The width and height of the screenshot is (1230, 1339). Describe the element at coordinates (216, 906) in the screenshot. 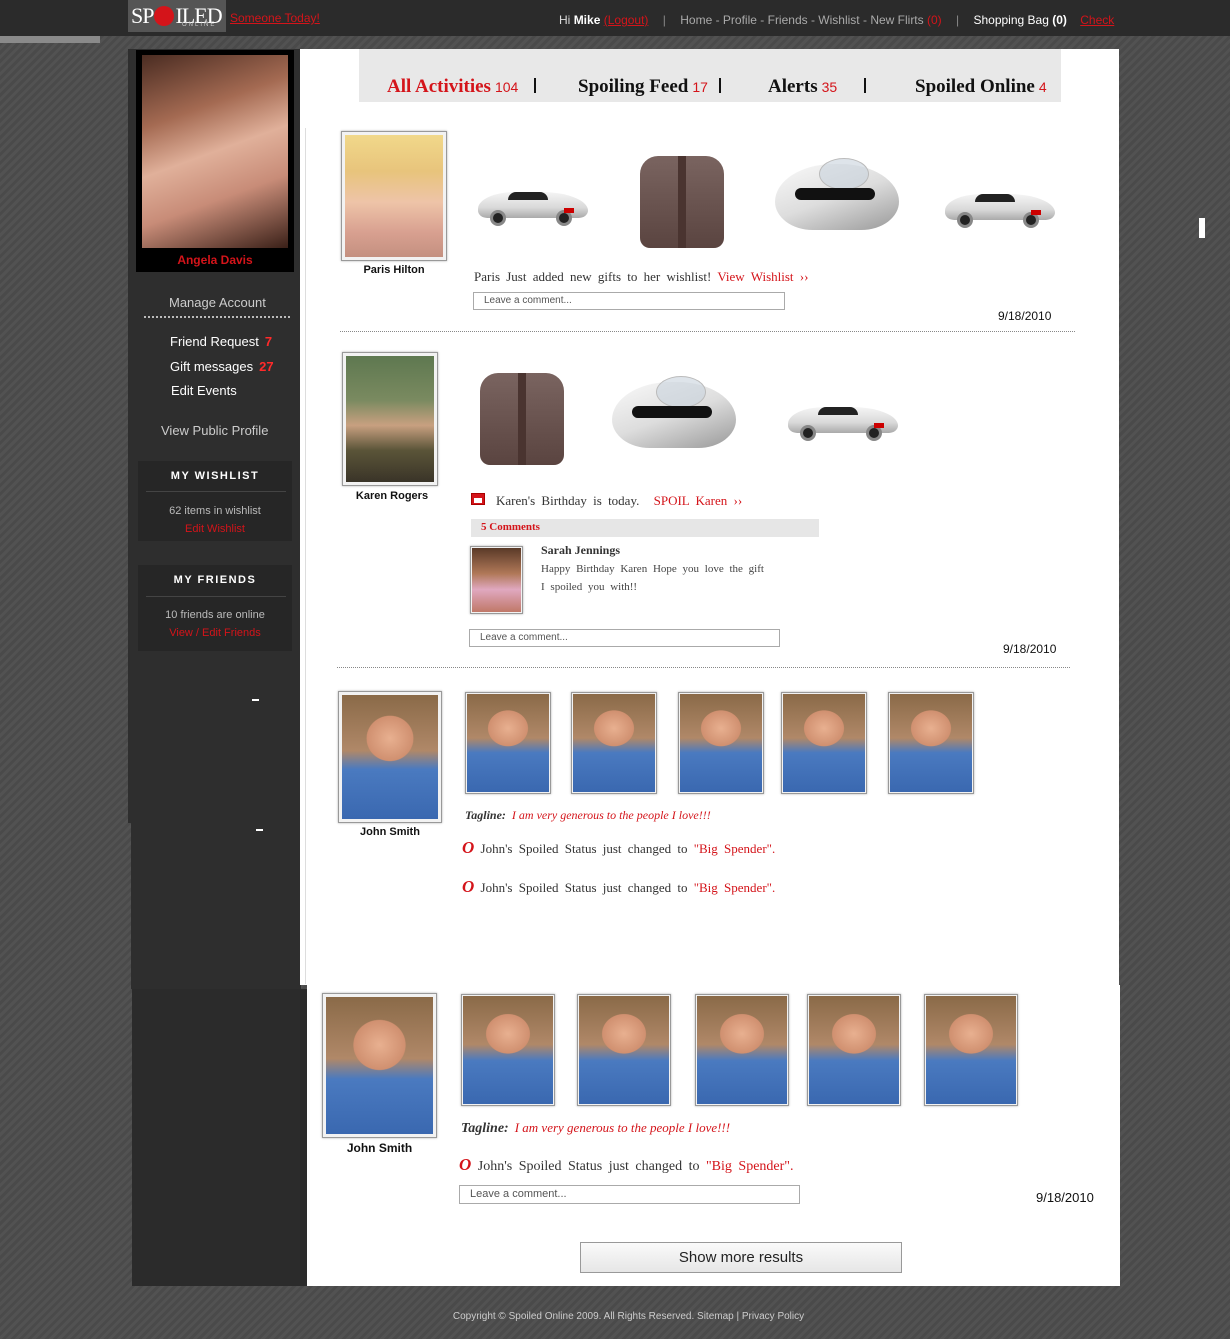

I see `sidebar-extension` at that location.